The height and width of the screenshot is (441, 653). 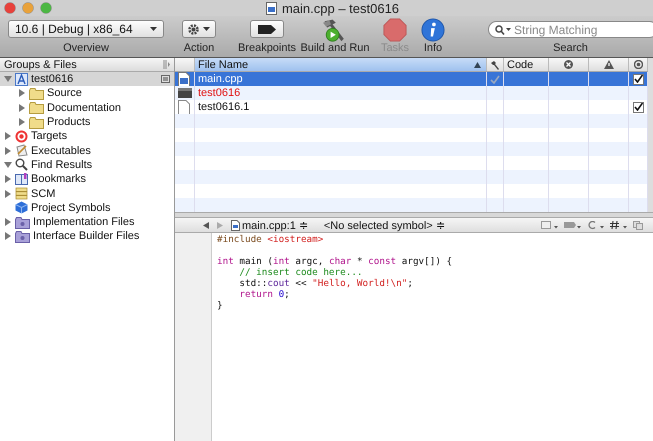 I want to click on file-popup: main.cpp:1 ≑, so click(x=269, y=225).